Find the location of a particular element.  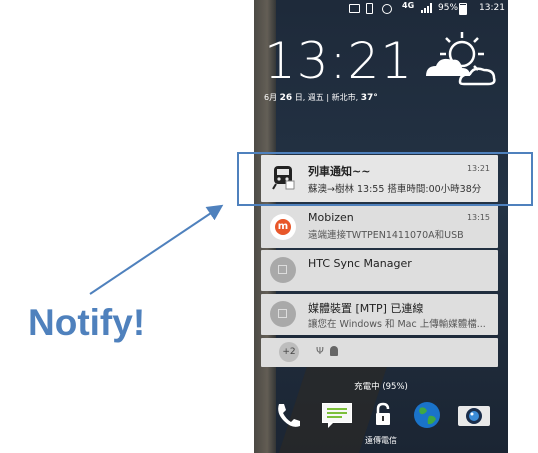

overflow-count: +2 is located at coordinates (289, 352).